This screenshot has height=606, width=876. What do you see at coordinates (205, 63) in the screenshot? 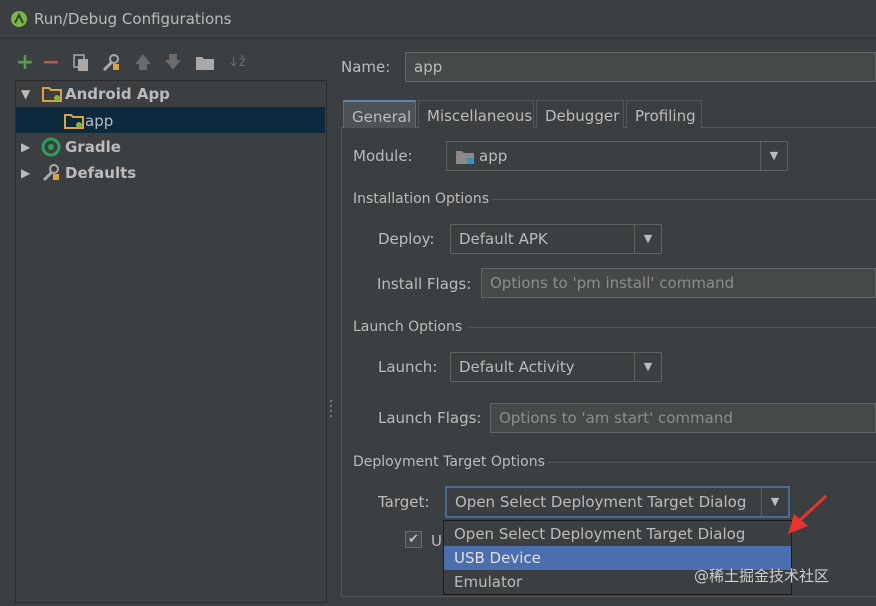
I see `folder-icon` at bounding box center [205, 63].